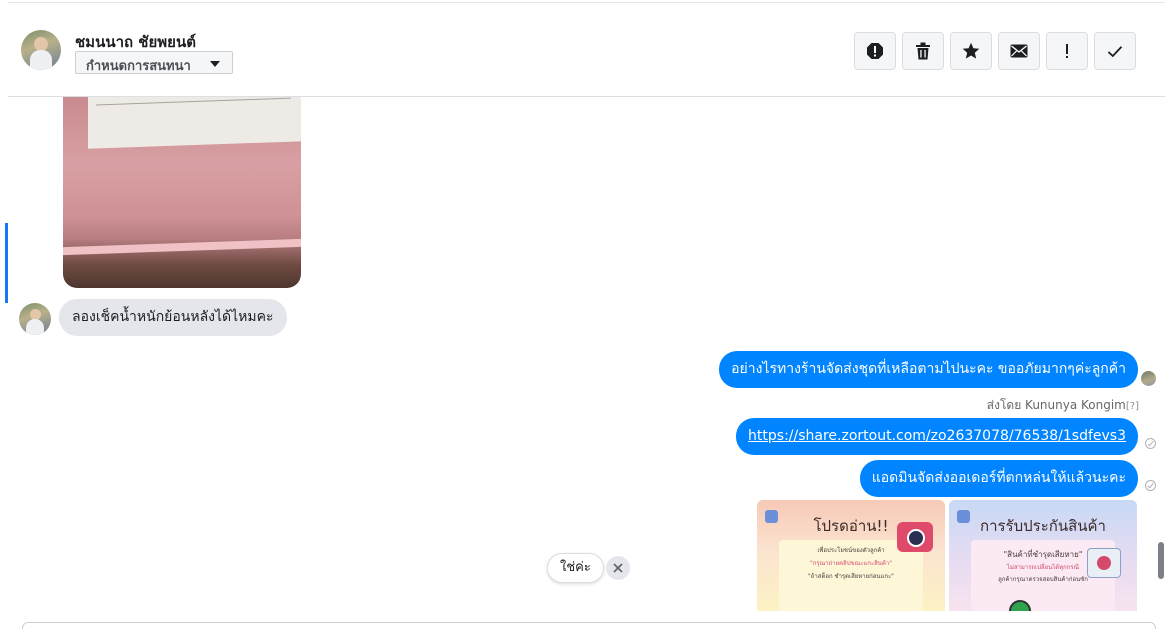 The image size is (1165, 629). I want to click on dismiss-suggestion-button, so click(618, 568).